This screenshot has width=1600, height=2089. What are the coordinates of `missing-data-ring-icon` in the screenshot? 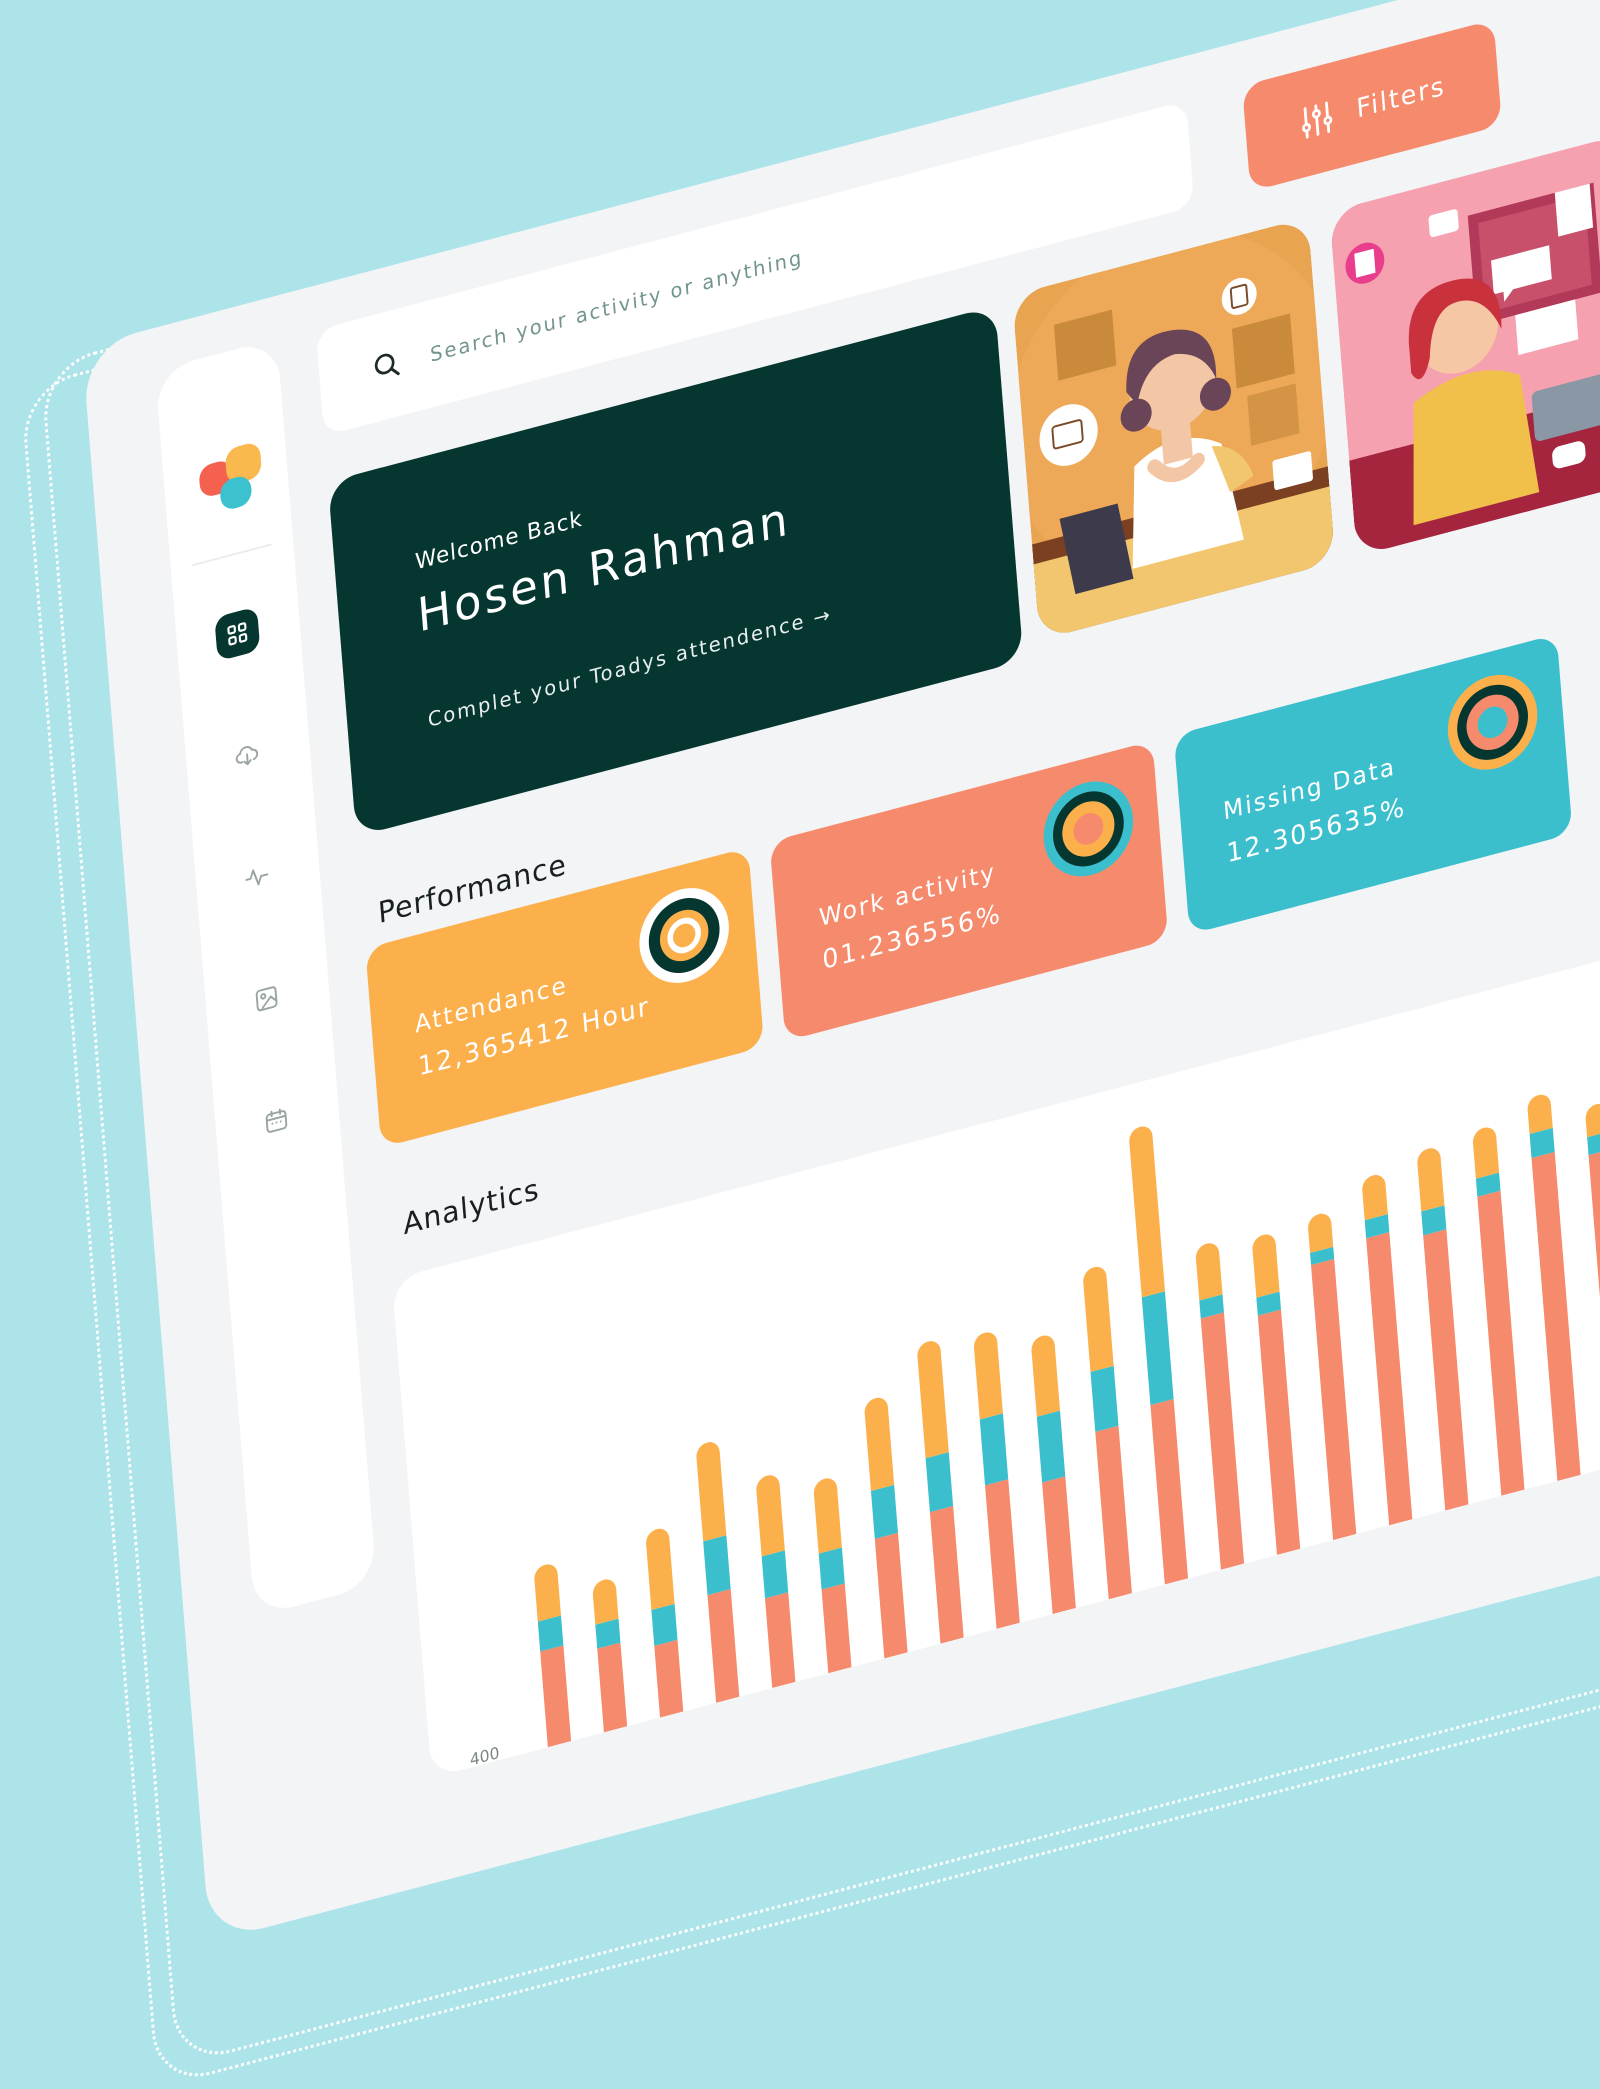 It's located at (1492, 722).